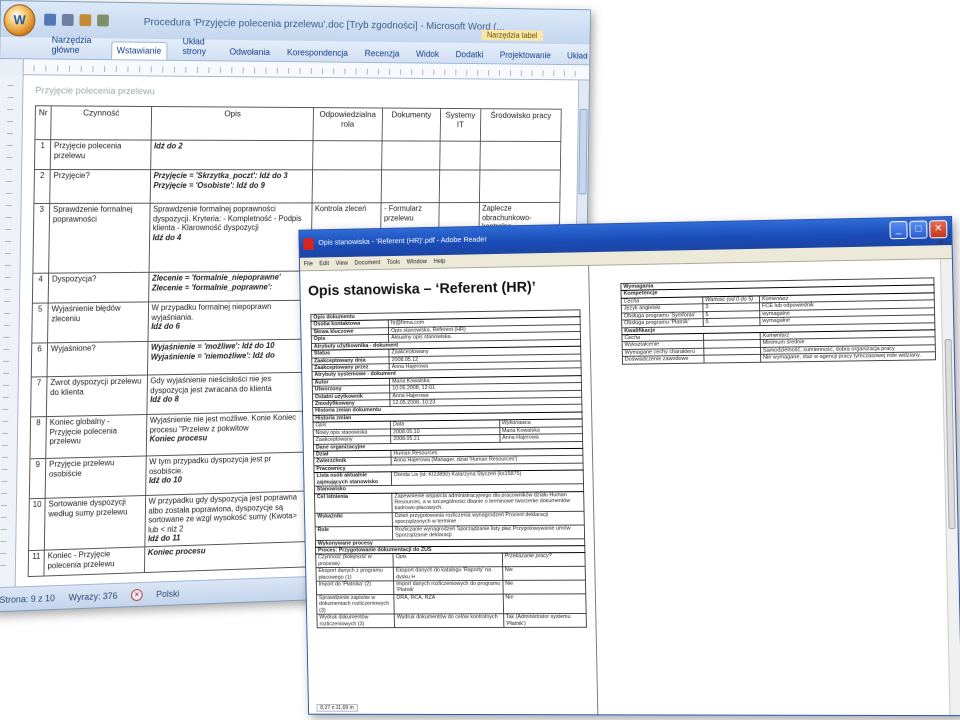 Image resolution: width=960 pixels, height=720 pixels. What do you see at coordinates (93, 596) in the screenshot?
I see `word-count: Wyrazy: 376` at bounding box center [93, 596].